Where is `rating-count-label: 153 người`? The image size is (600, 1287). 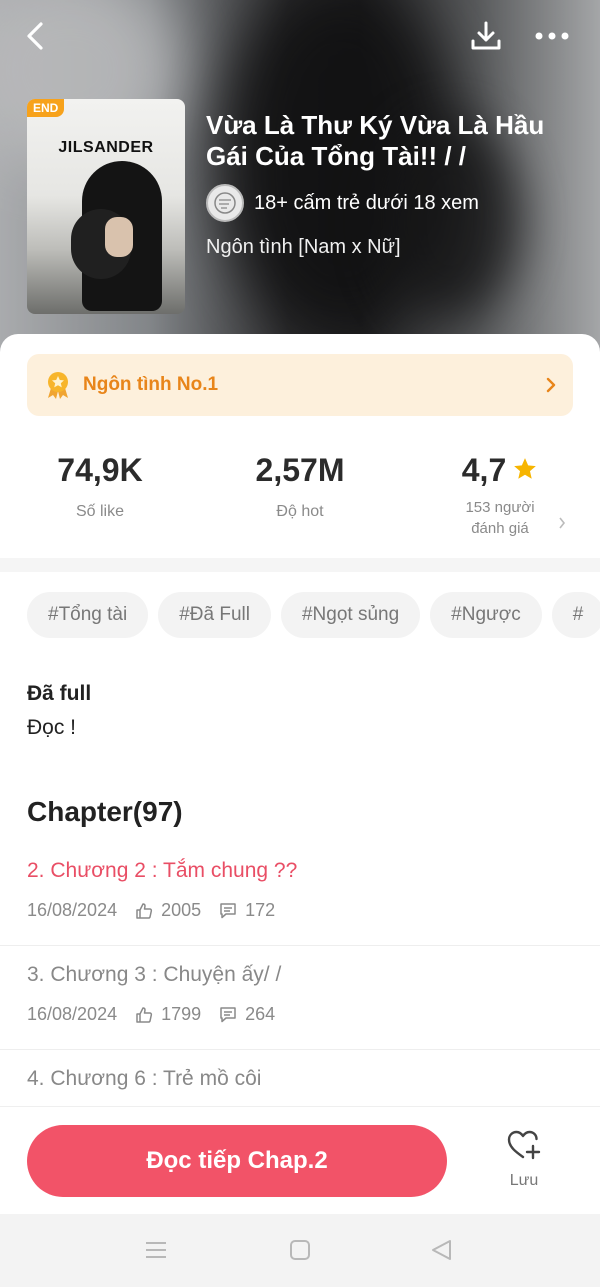 rating-count-label: 153 người is located at coordinates (500, 507).